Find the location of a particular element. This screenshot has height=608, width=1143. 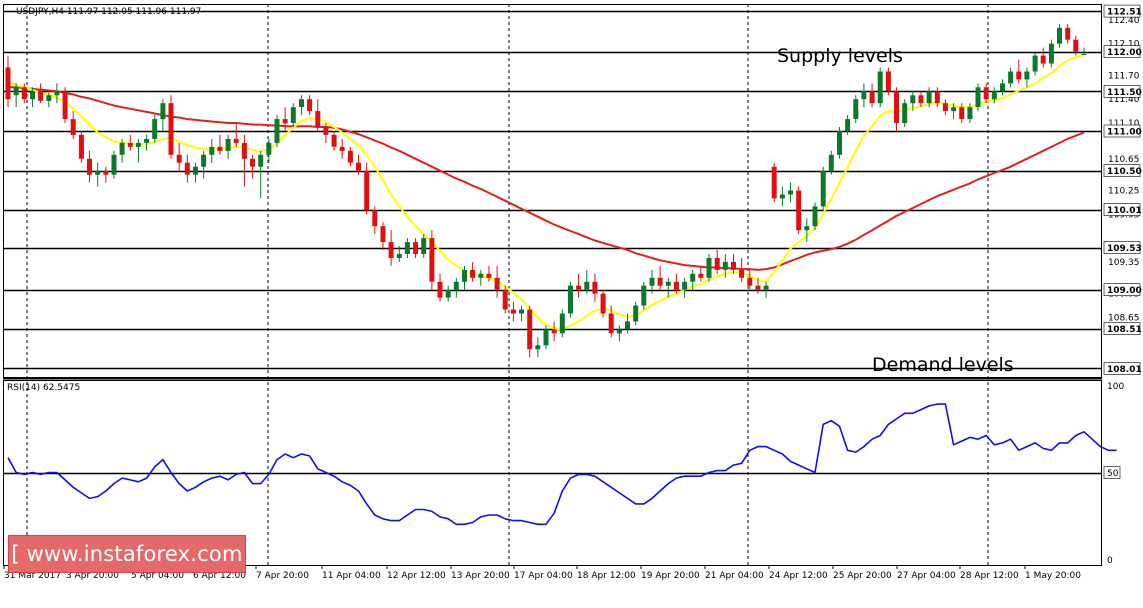

price-tick-label: 110.65 is located at coordinates (1124, 160).